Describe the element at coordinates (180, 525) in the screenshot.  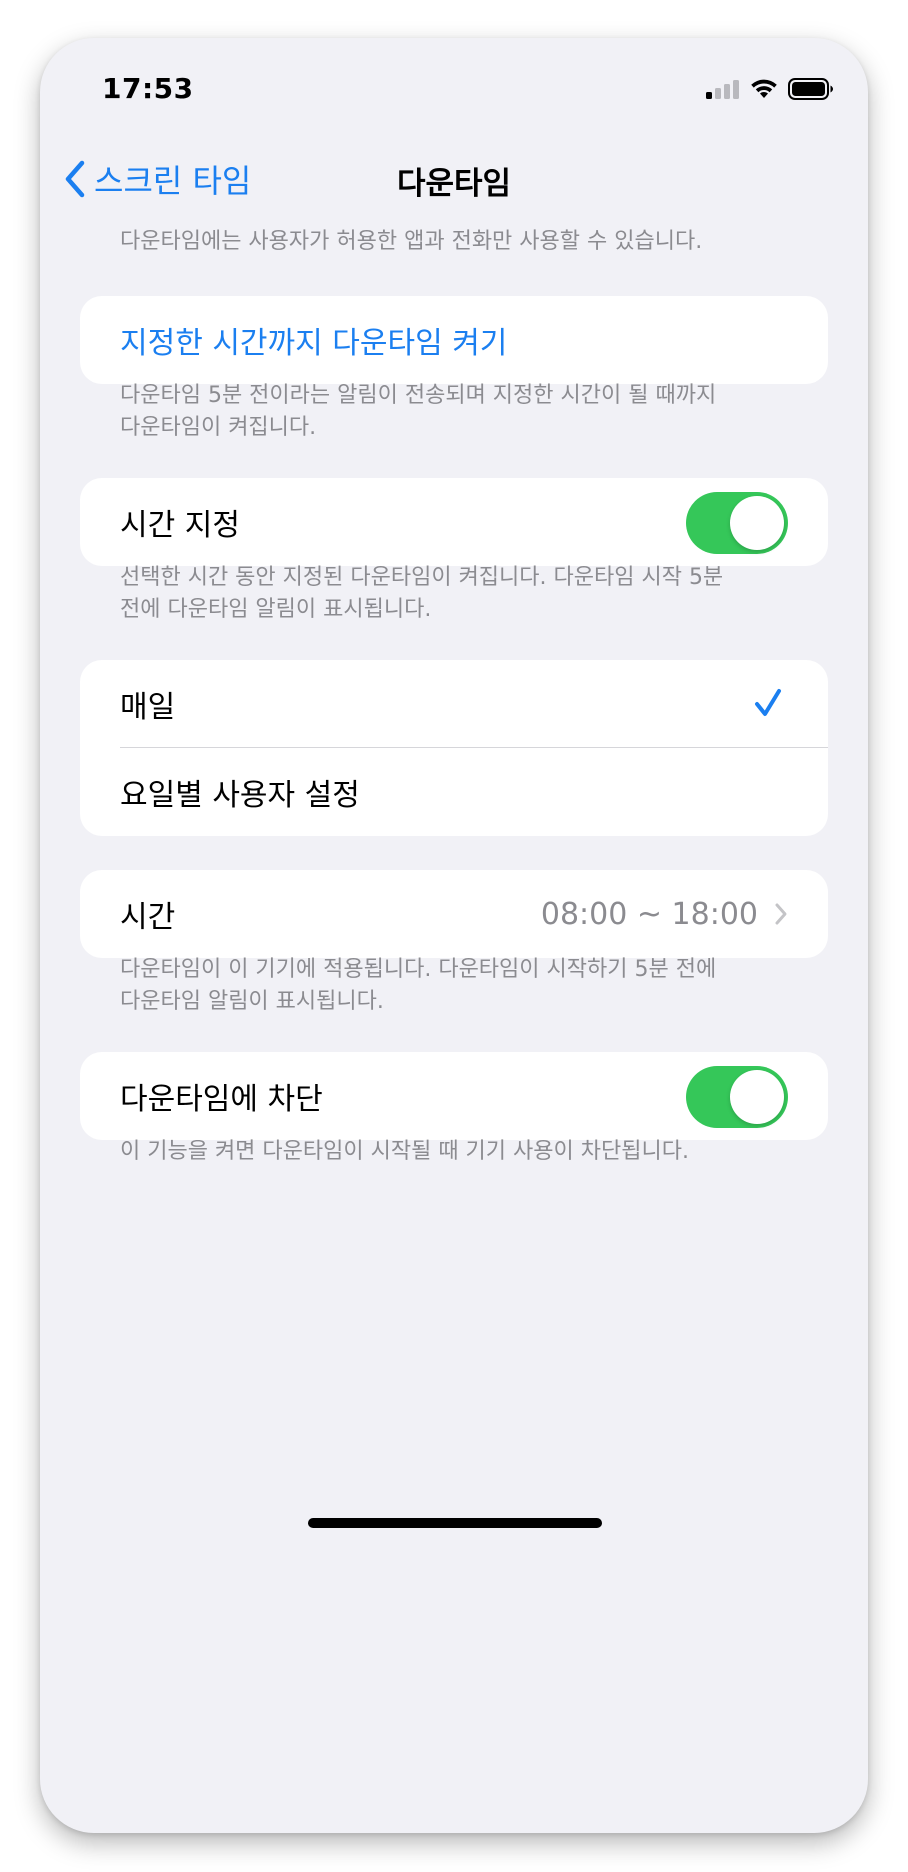
I see `scheduled-label: 시간 지정` at that location.